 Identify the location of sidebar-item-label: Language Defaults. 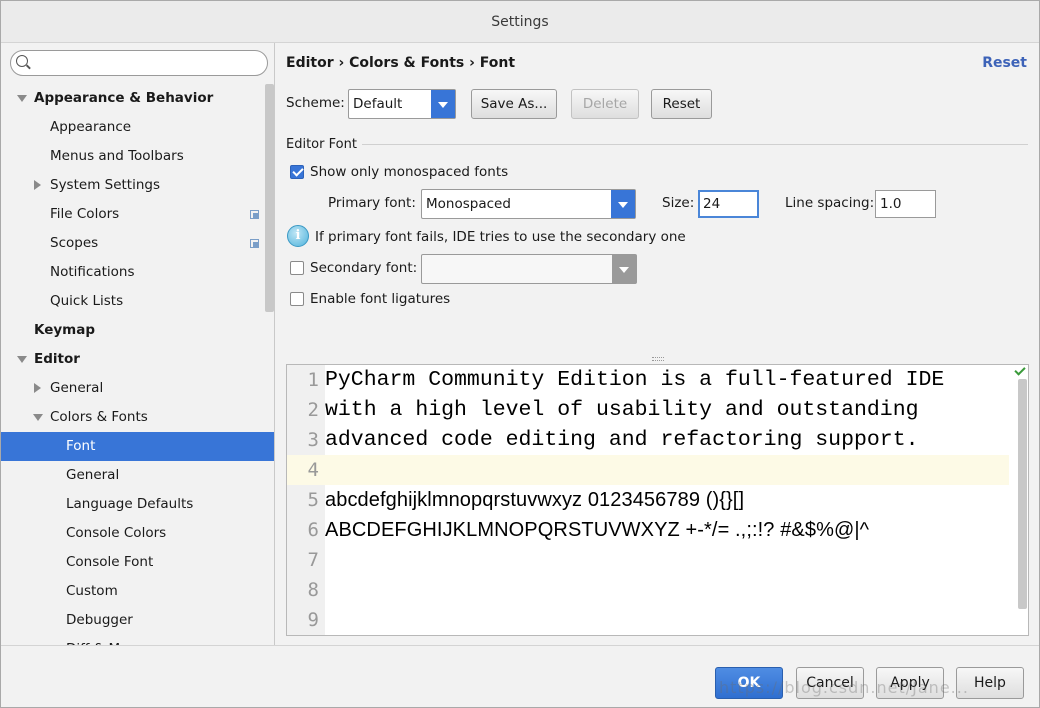
(130, 504).